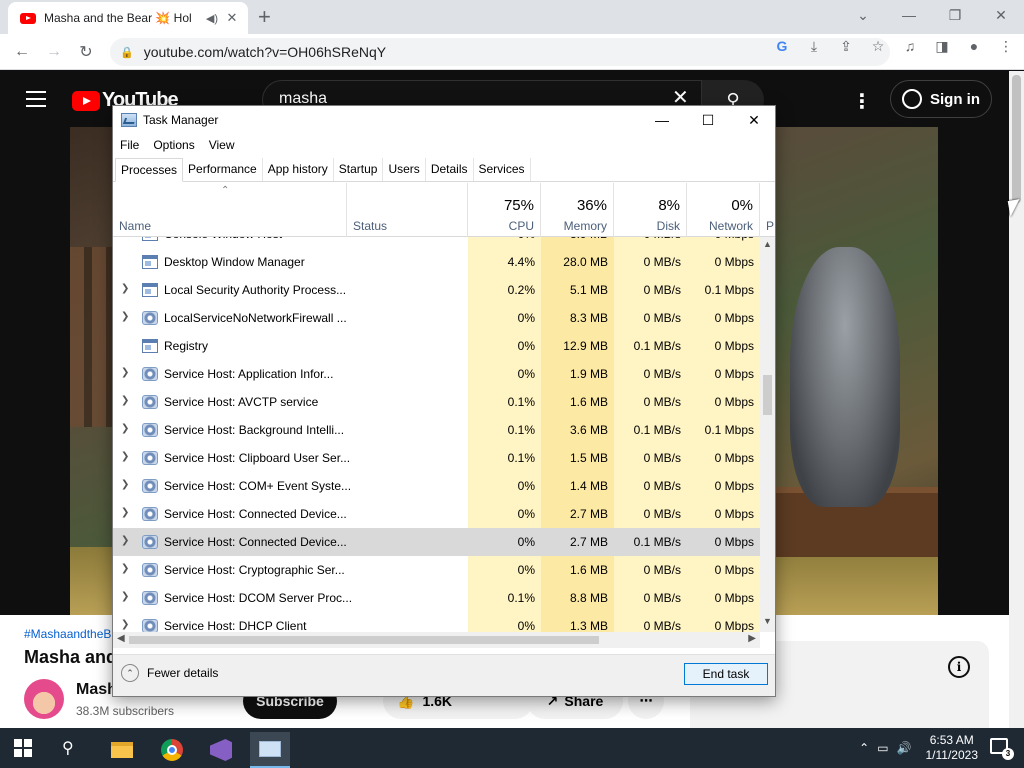  I want to click on taskbar-visual-studio, so click(221, 750).